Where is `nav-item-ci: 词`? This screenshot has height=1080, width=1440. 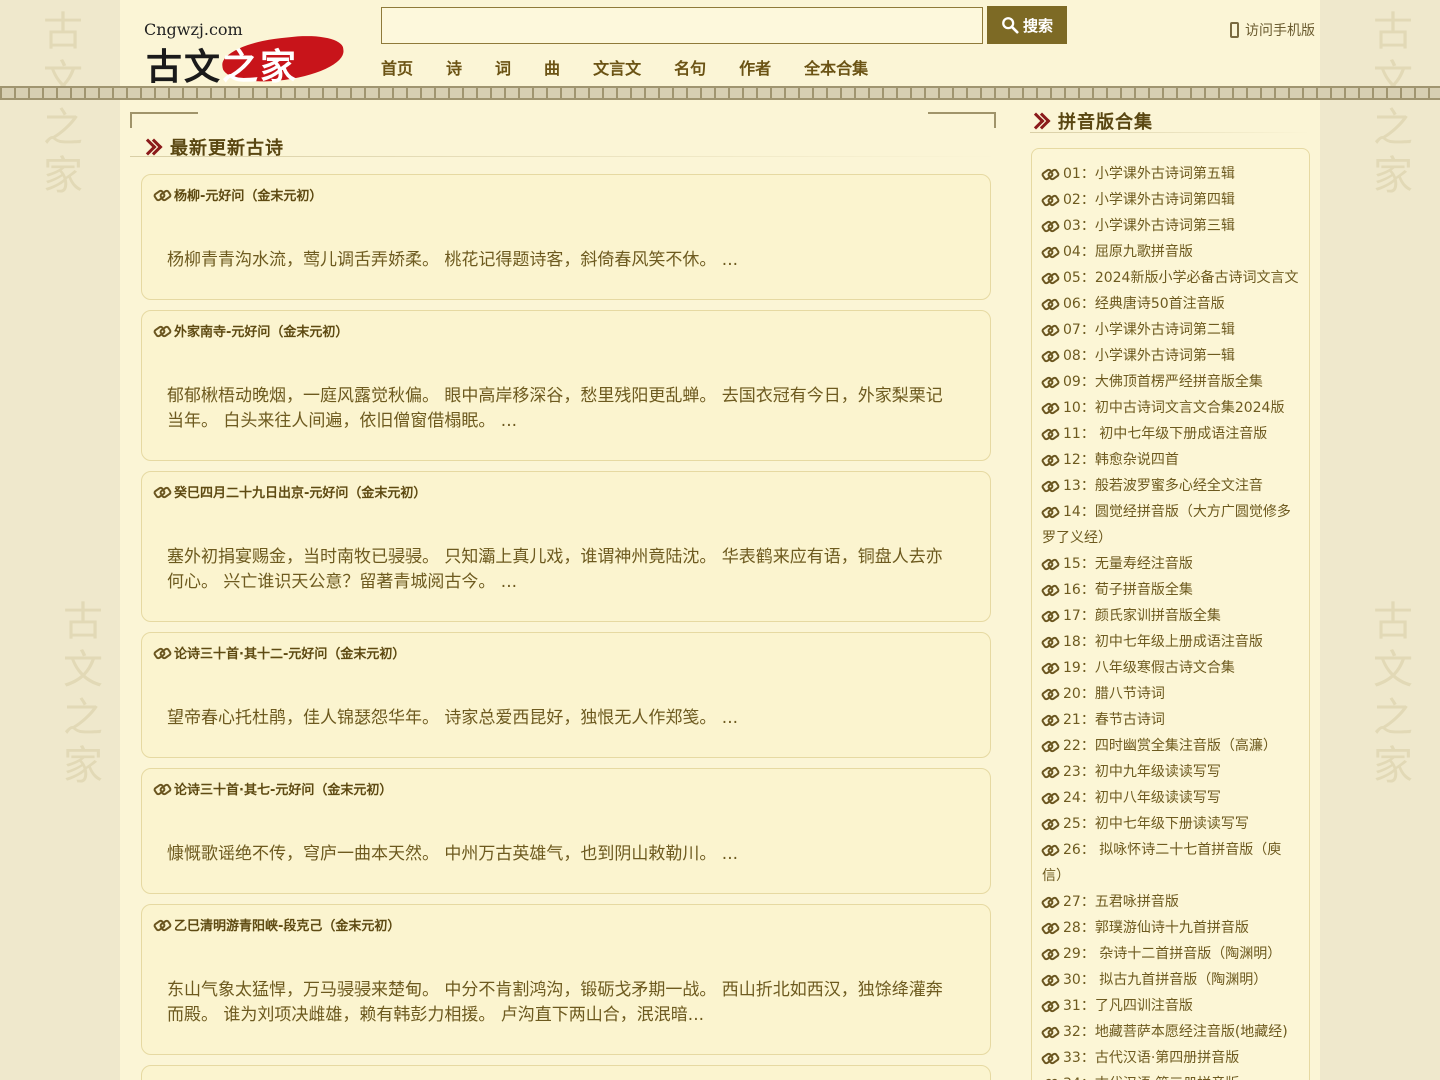 nav-item-ci: 词 is located at coordinates (503, 67).